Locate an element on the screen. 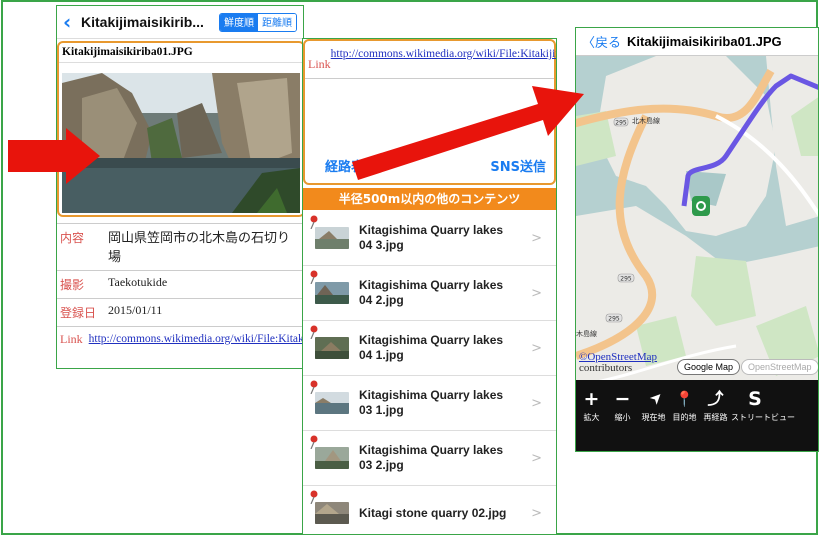  openstreetmap-button: OpenStreetMap is located at coordinates (779, 367).